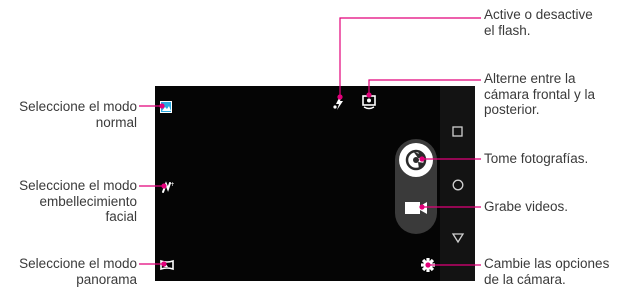 Image resolution: width=625 pixels, height=287 pixels. I want to click on flash-auto-icon, so click(338, 103).